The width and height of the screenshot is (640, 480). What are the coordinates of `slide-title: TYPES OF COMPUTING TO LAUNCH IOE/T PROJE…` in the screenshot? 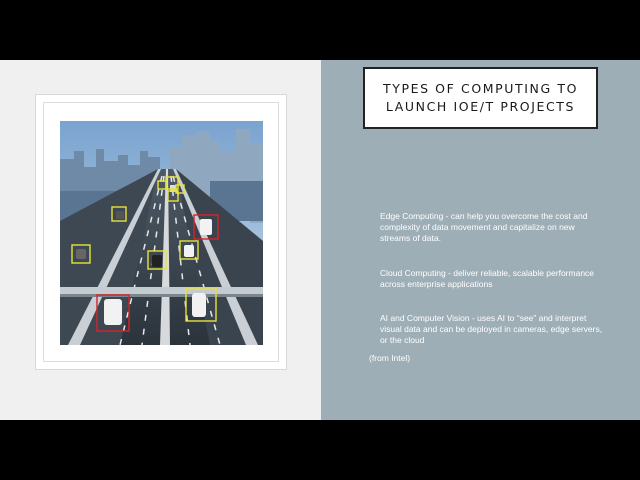 It's located at (480, 97).